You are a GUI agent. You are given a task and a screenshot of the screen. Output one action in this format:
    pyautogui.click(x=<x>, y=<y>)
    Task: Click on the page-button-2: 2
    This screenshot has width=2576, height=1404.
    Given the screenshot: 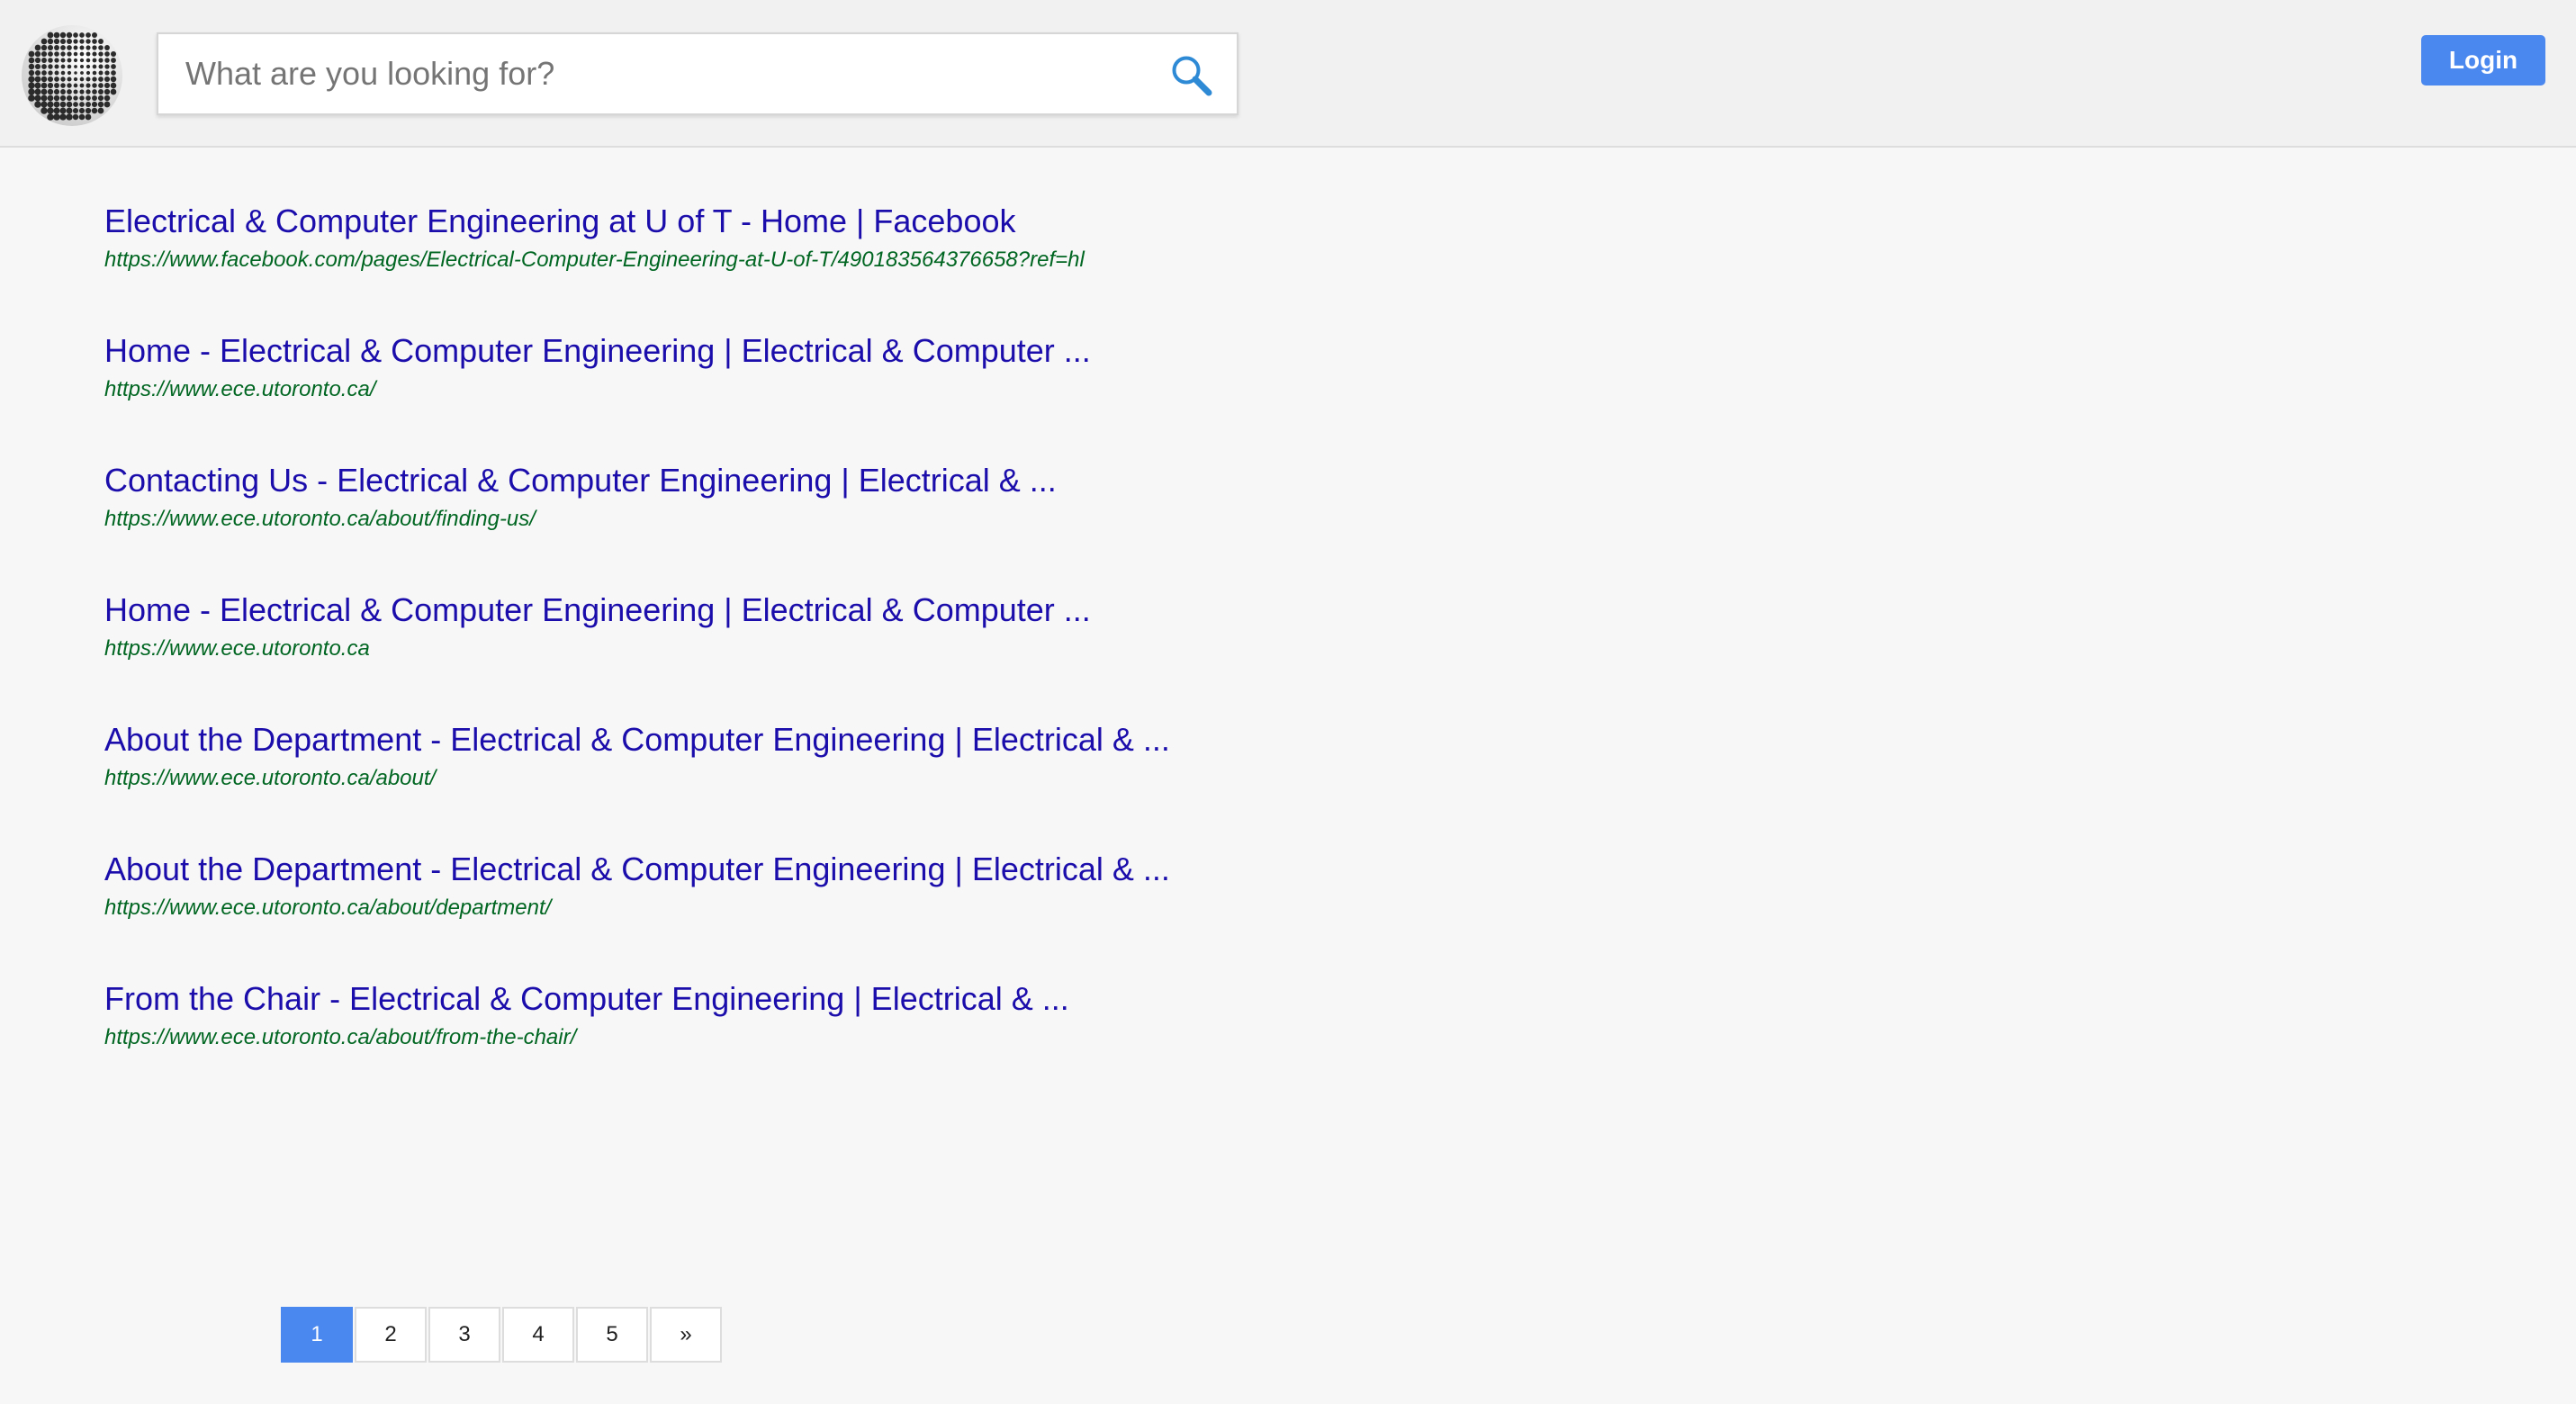 What is the action you would take?
    pyautogui.click(x=391, y=1335)
    